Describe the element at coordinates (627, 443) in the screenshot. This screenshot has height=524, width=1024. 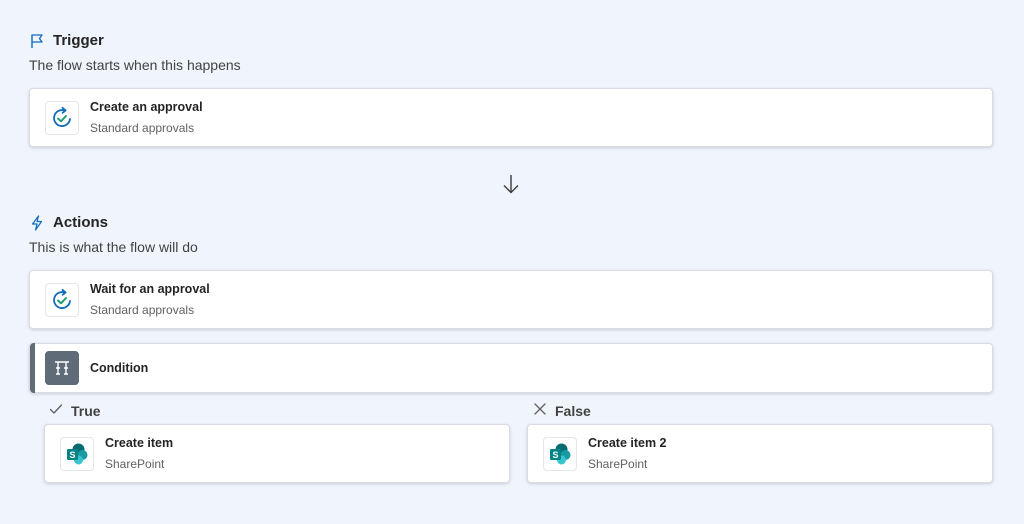
I see `card-title: Create item 2` at that location.